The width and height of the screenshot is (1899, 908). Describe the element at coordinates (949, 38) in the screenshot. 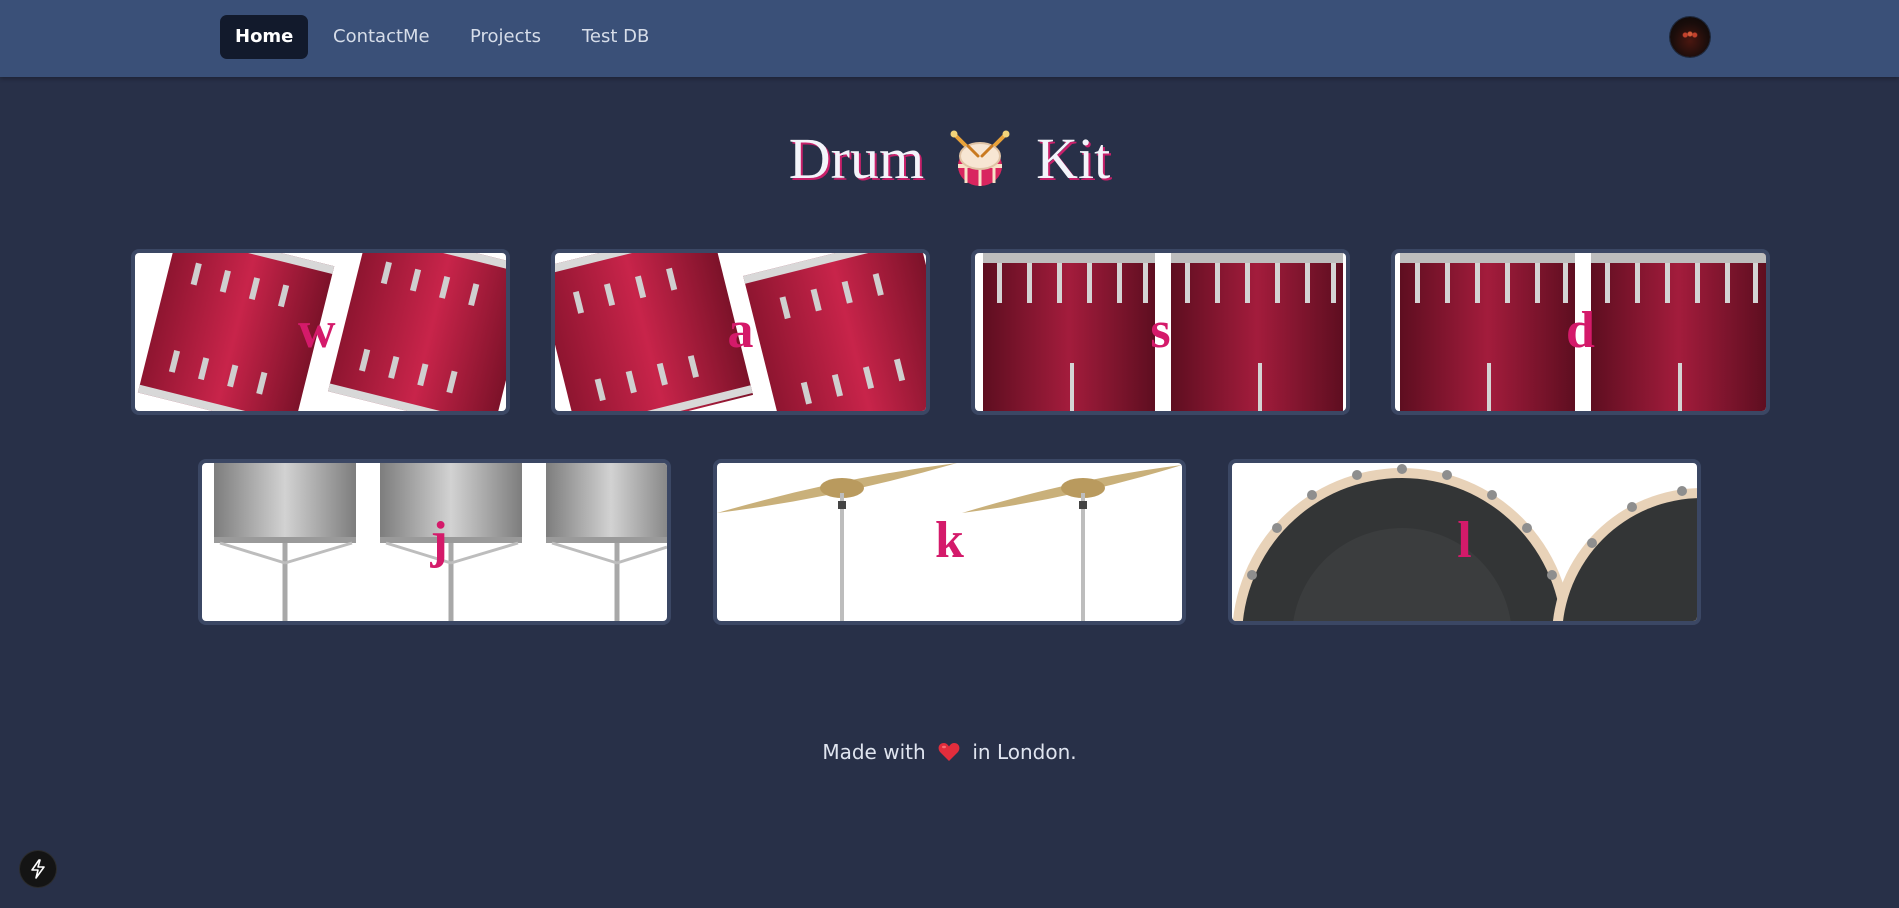

I see `top-navbar: Home ContactMe Projects Test DB` at that location.